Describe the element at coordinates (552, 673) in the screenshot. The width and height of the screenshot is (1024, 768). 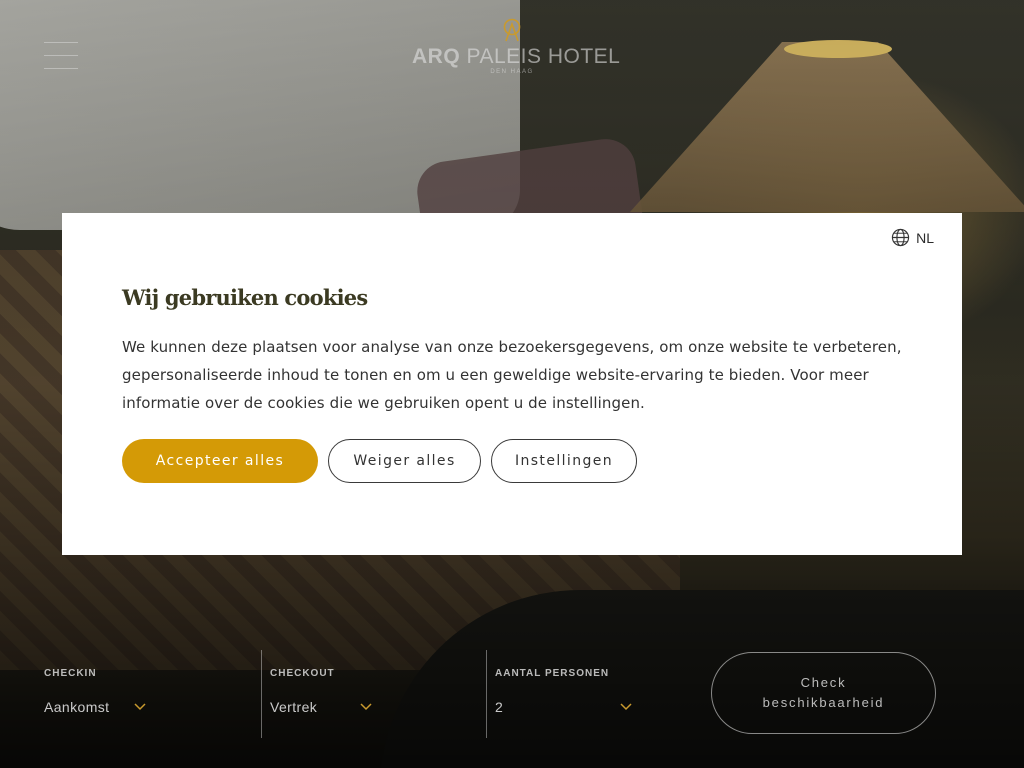
I see `guests-label: AANTAL PERSONEN` at that location.